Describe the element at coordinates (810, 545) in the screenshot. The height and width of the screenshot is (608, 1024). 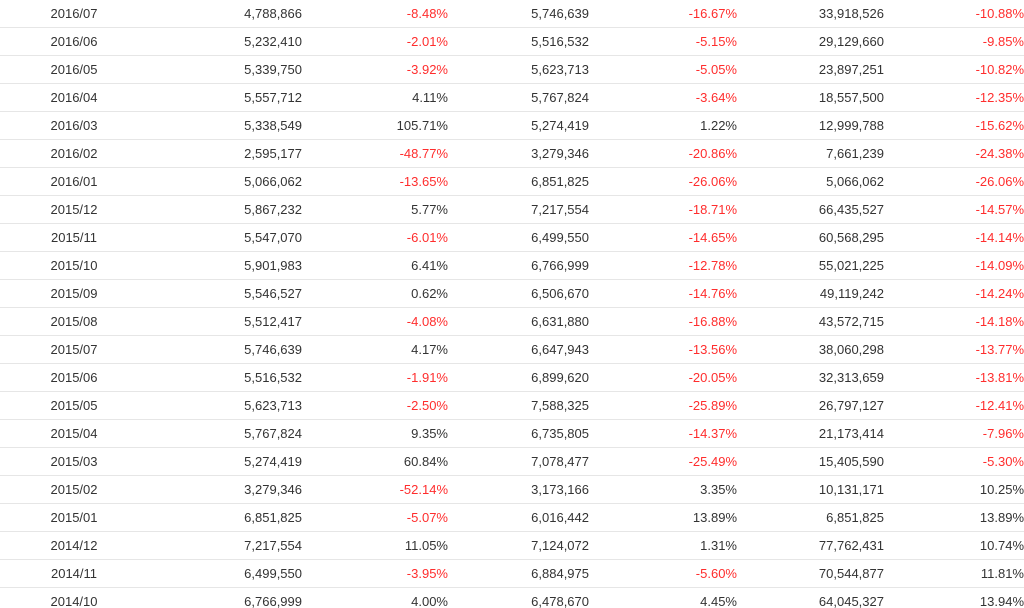
I see `cumulative-value-cell: 77,762,431` at that location.